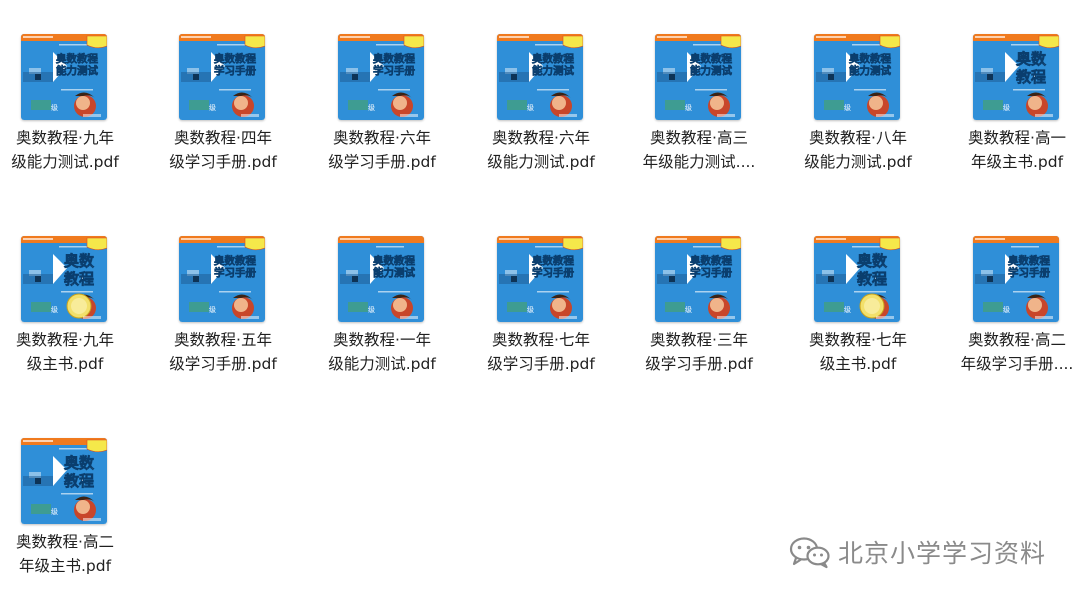  I want to click on file-name: 奥数教程·一年 级能力测试.pdf, so click(382, 352).